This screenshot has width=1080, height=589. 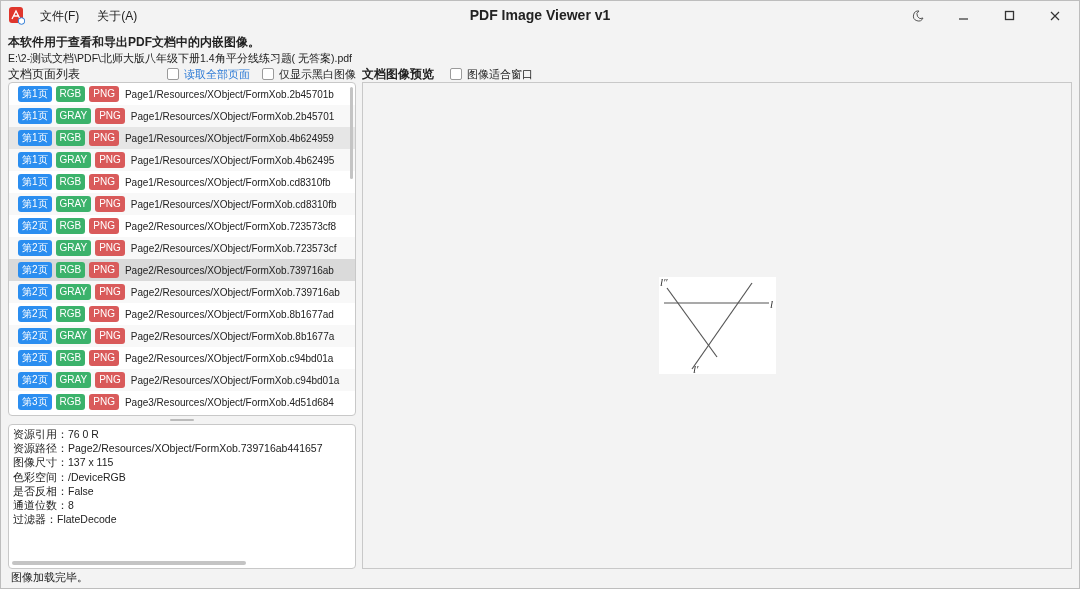 I want to click on image-list-item: 第2页 GRAY PNG Page2/Resources/XObject/FormXob.c94bd01a, so click(x=182, y=380).